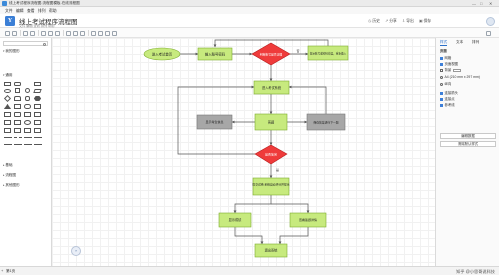 This screenshot has width=499, height=275. Describe the element at coordinates (481, 3) in the screenshot. I see `maximize-button: □` at that location.